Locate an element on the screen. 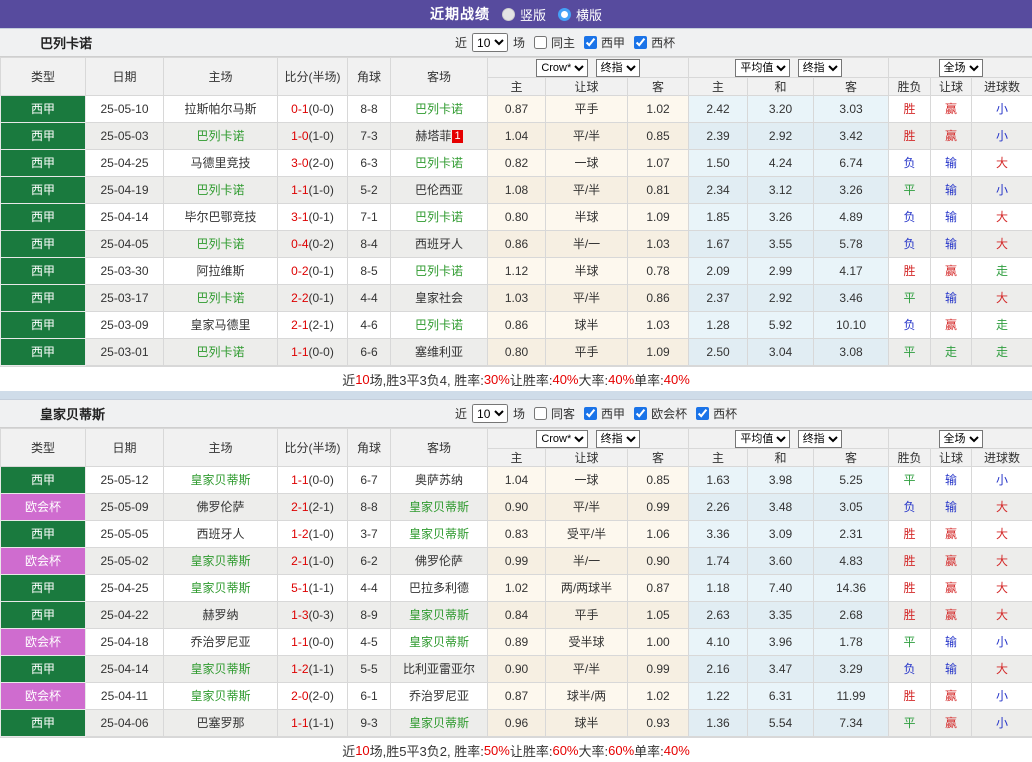 The image size is (1032, 762). corner-score: 8-9 is located at coordinates (369, 615).